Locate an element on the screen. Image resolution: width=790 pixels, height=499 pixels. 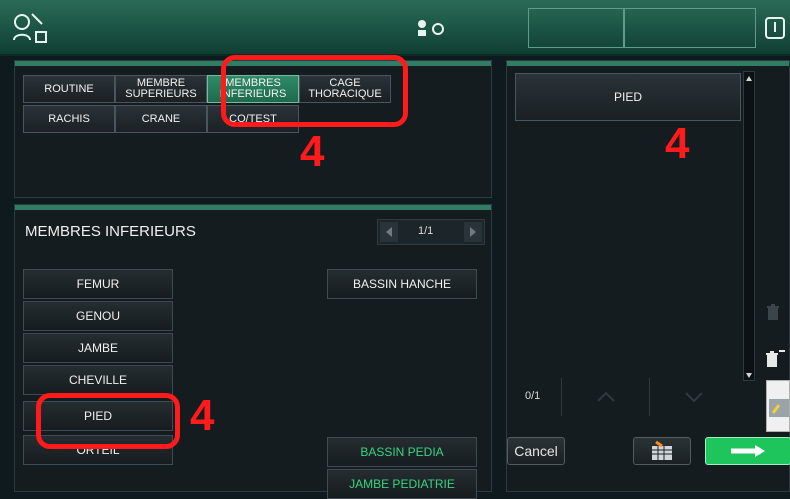
hover-preview is located at coordinates (778, 406).